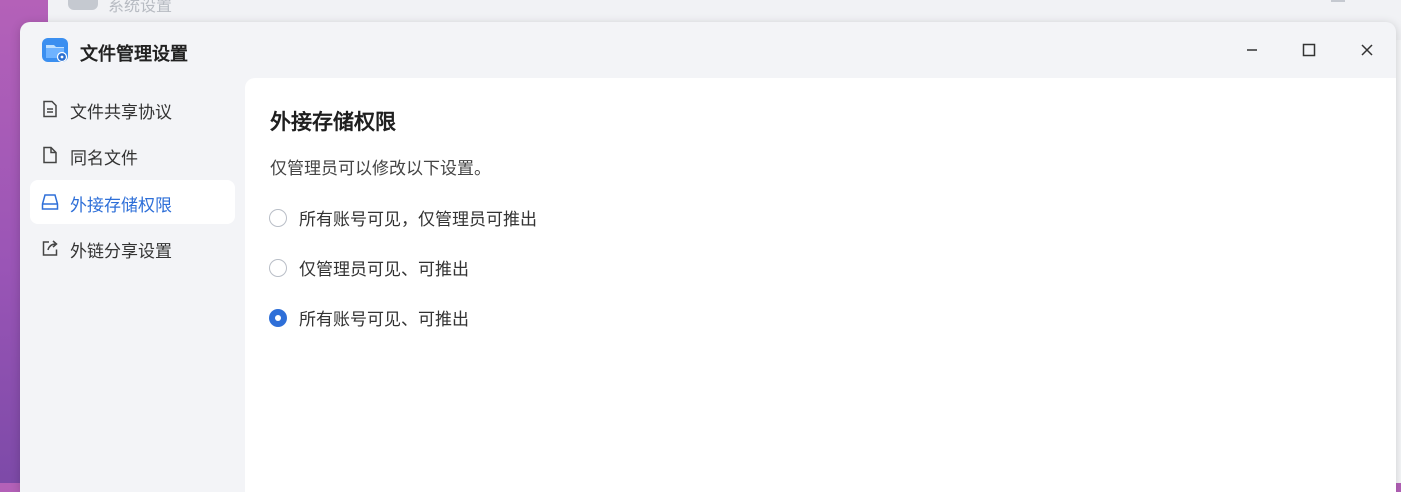  What do you see at coordinates (384, 270) in the screenshot?
I see `option-label: 仅管理员可见、可推出` at bounding box center [384, 270].